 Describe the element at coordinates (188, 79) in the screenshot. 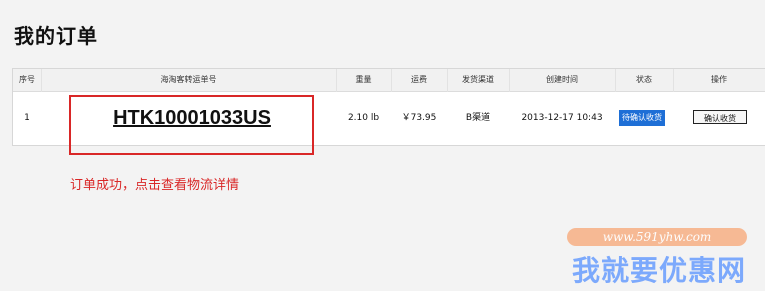

I see `header-tracking-no: 海淘客转运单号` at that location.